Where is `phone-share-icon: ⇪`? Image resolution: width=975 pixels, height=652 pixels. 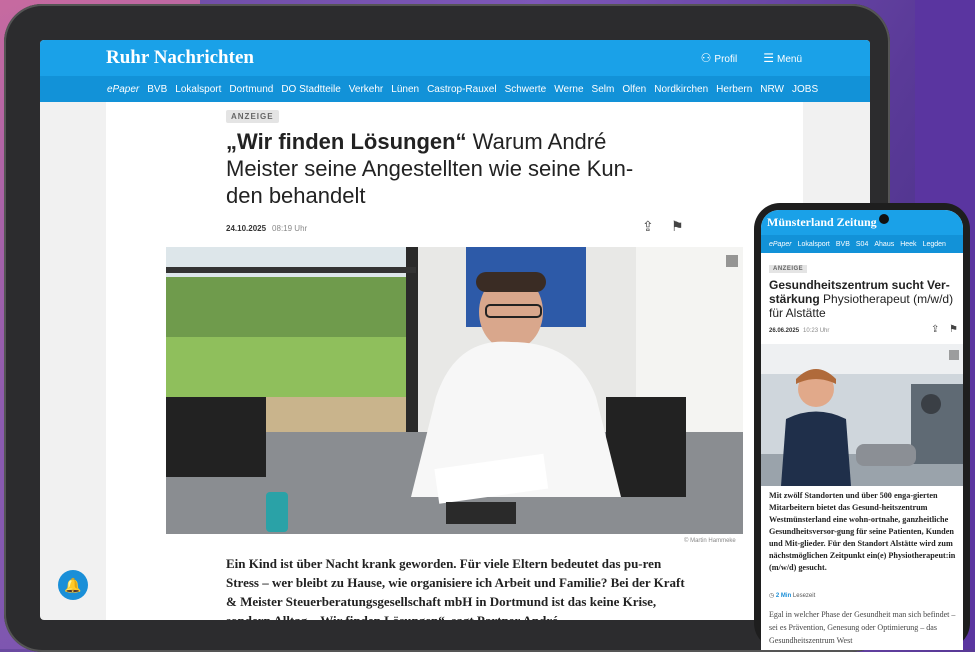
phone-share-icon: ⇪ is located at coordinates (935, 329).